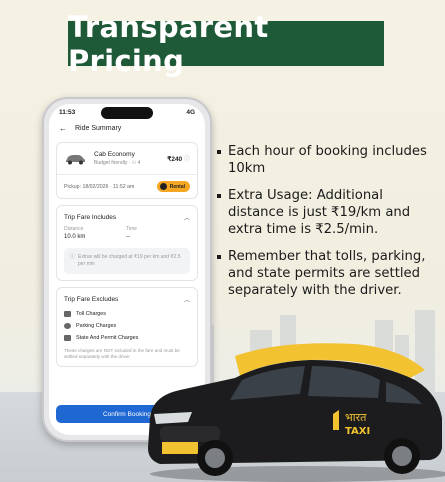  I want to click on pickup-row: Pickup: 18/02/2026 · 11:52 am Rental, so click(127, 186).